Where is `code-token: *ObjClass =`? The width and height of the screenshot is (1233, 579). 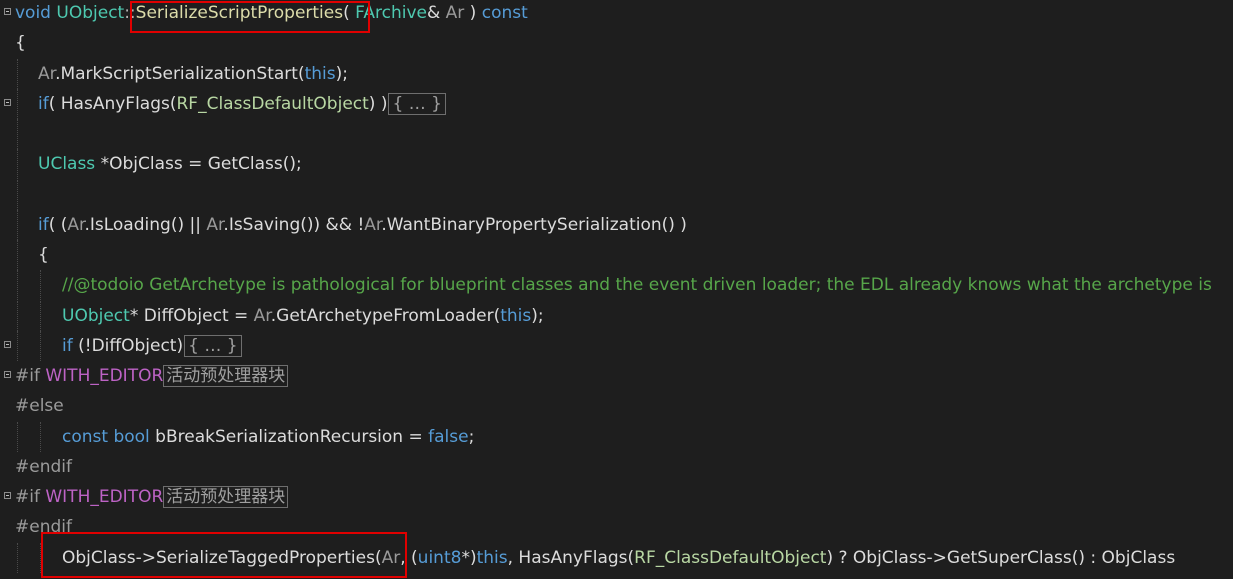
code-token: *ObjClass = is located at coordinates (151, 164).